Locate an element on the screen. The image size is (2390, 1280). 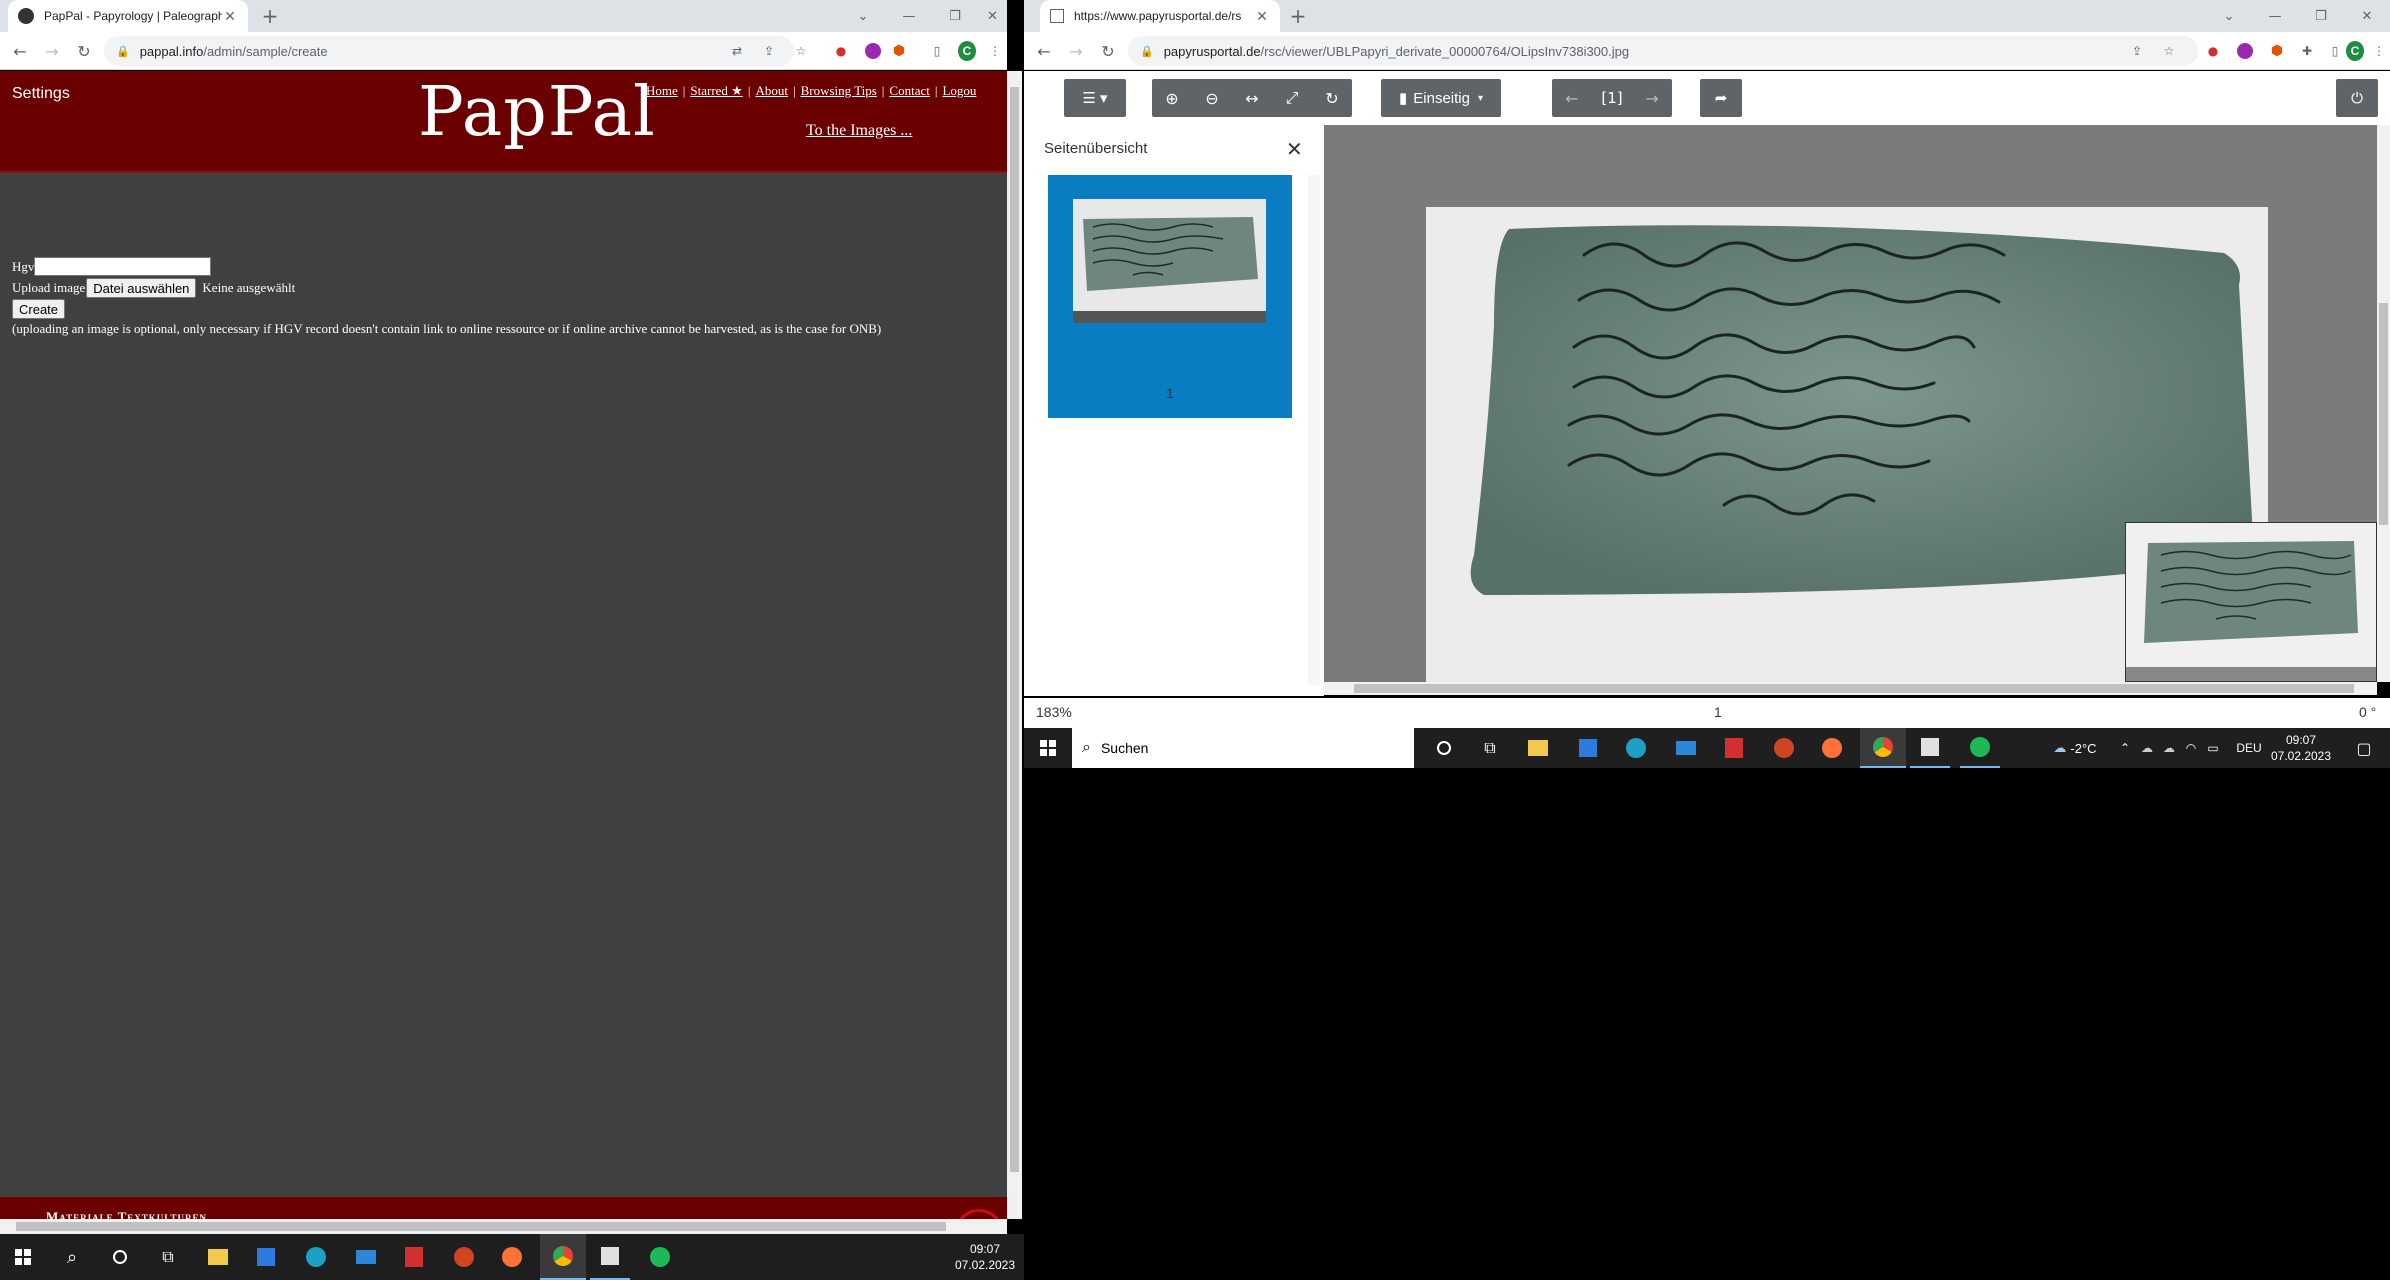
taskbar-search-box: ⌕ Suchen is located at coordinates (1243, 748).